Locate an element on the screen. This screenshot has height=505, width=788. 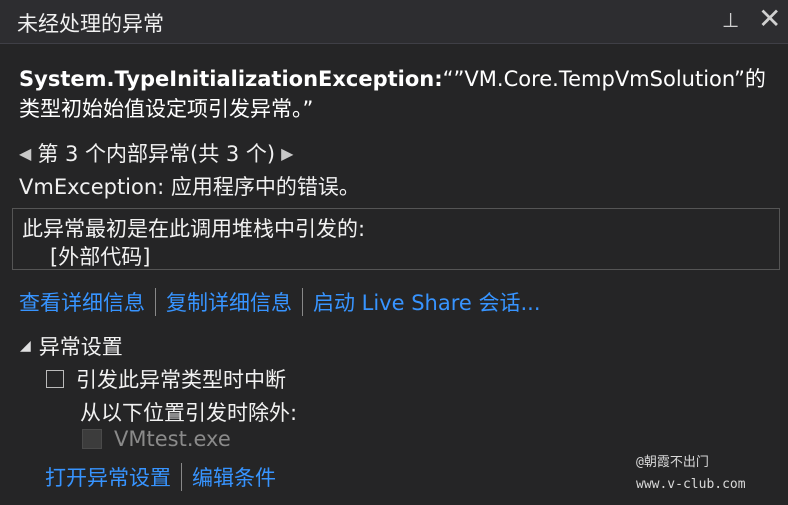
except-item-label: VMtest.exe is located at coordinates (172, 439).